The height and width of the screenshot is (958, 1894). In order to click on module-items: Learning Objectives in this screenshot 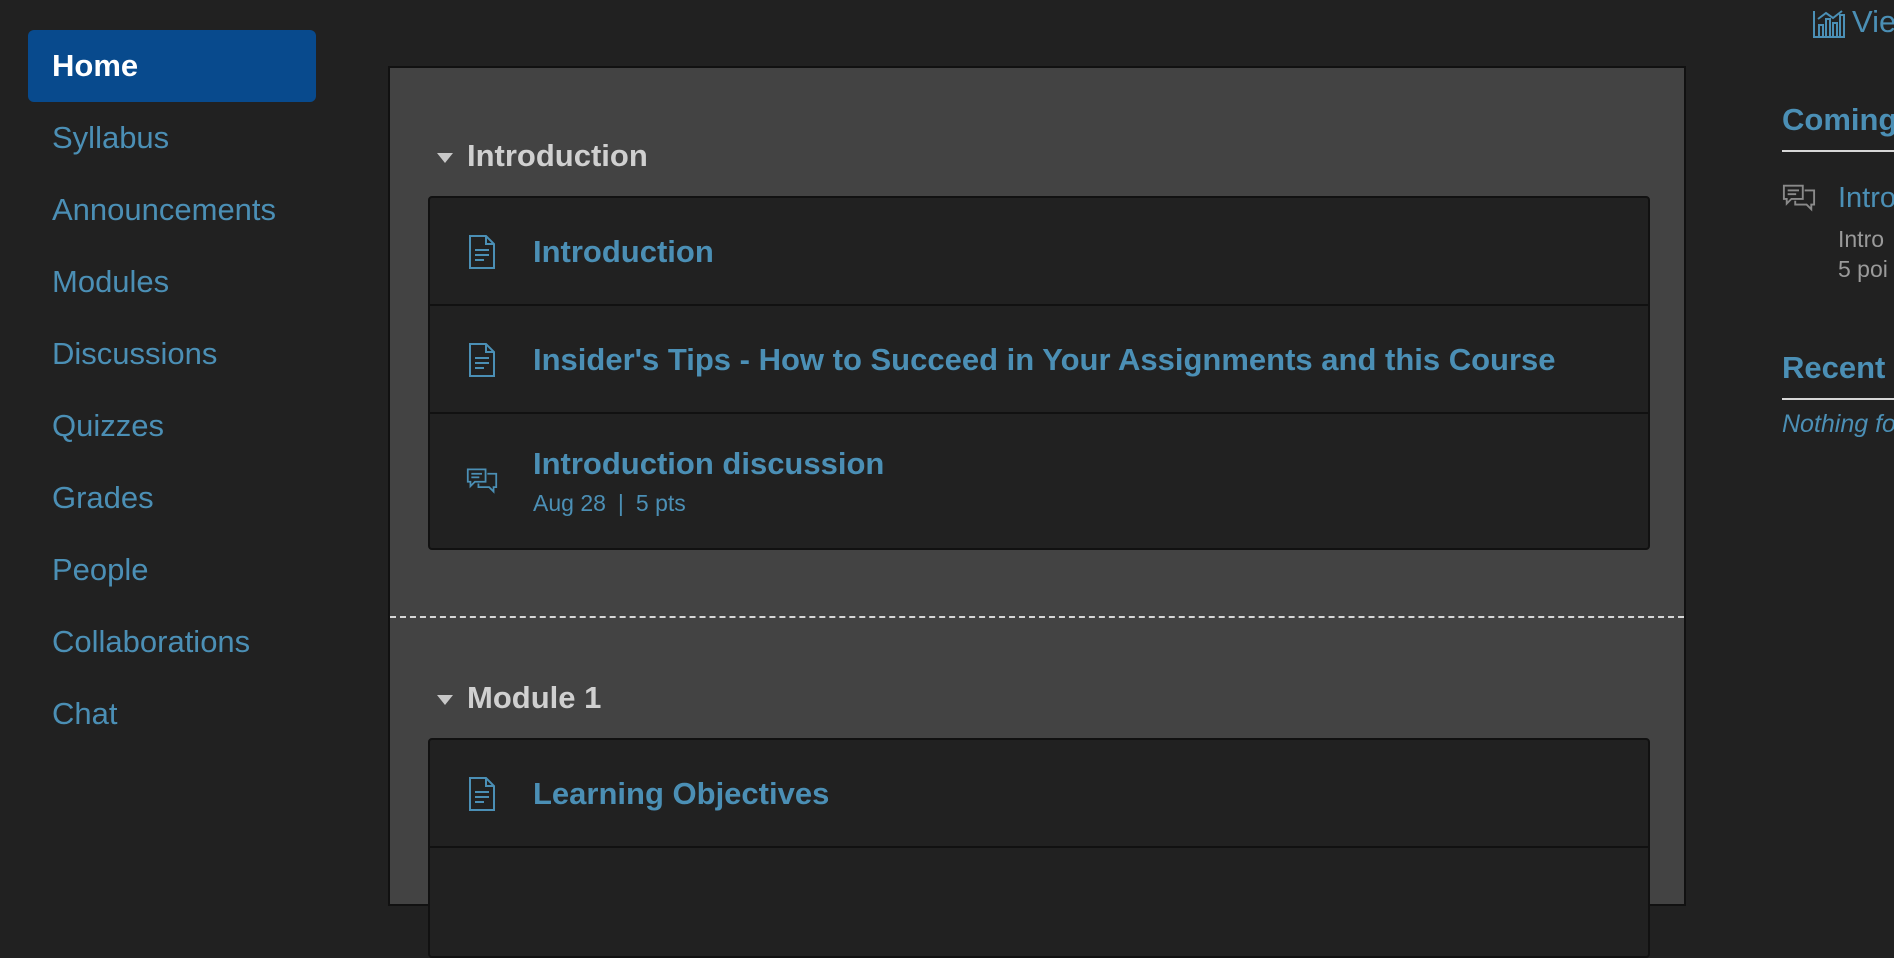, I will do `click(1039, 848)`.